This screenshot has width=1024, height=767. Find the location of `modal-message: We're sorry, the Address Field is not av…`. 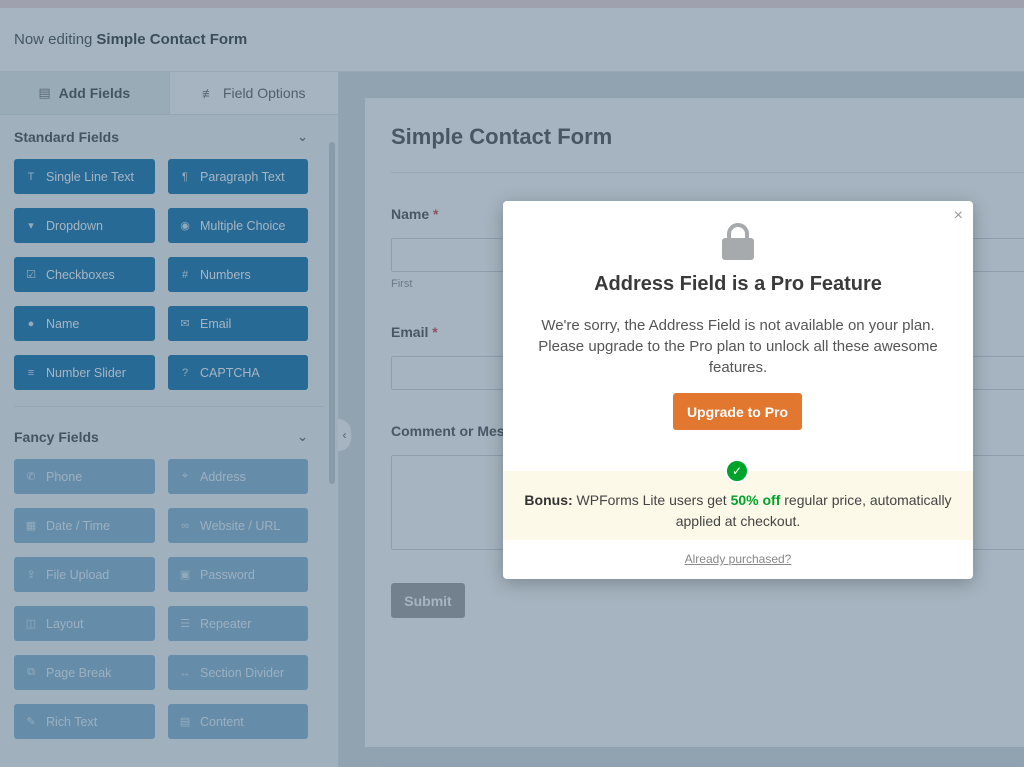

modal-message: We're sorry, the Address Field is not av… is located at coordinates (738, 346).